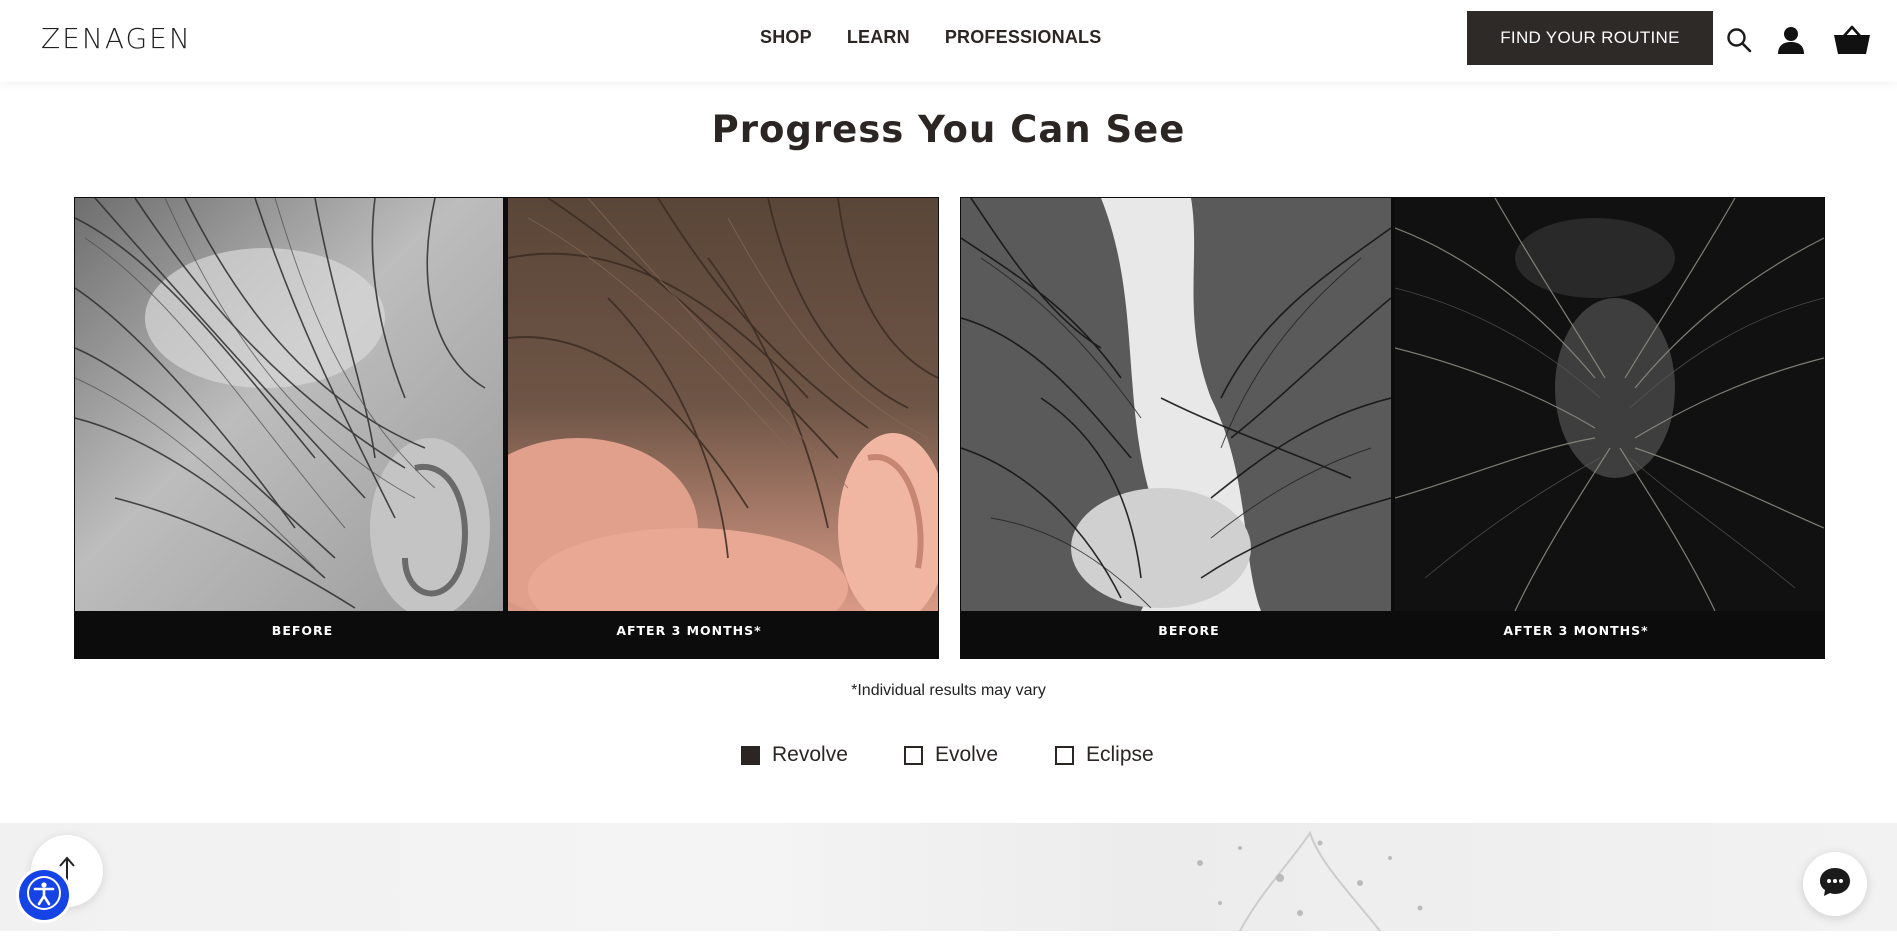  What do you see at coordinates (878, 37) in the screenshot?
I see `nav-learn: LEARN` at bounding box center [878, 37].